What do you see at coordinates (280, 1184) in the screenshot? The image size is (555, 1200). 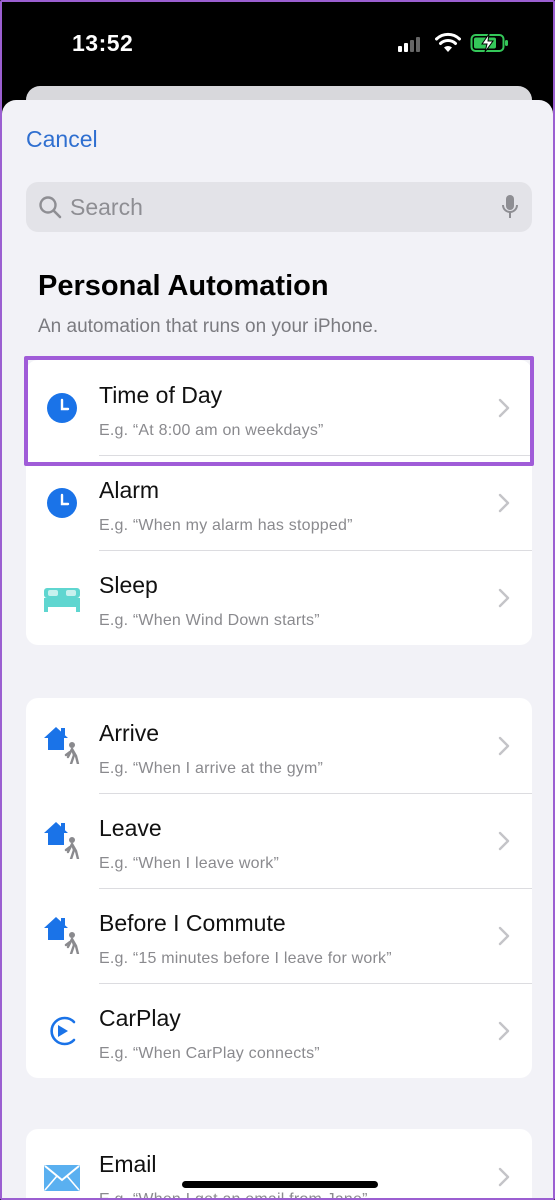 I see `home-indicator` at bounding box center [280, 1184].